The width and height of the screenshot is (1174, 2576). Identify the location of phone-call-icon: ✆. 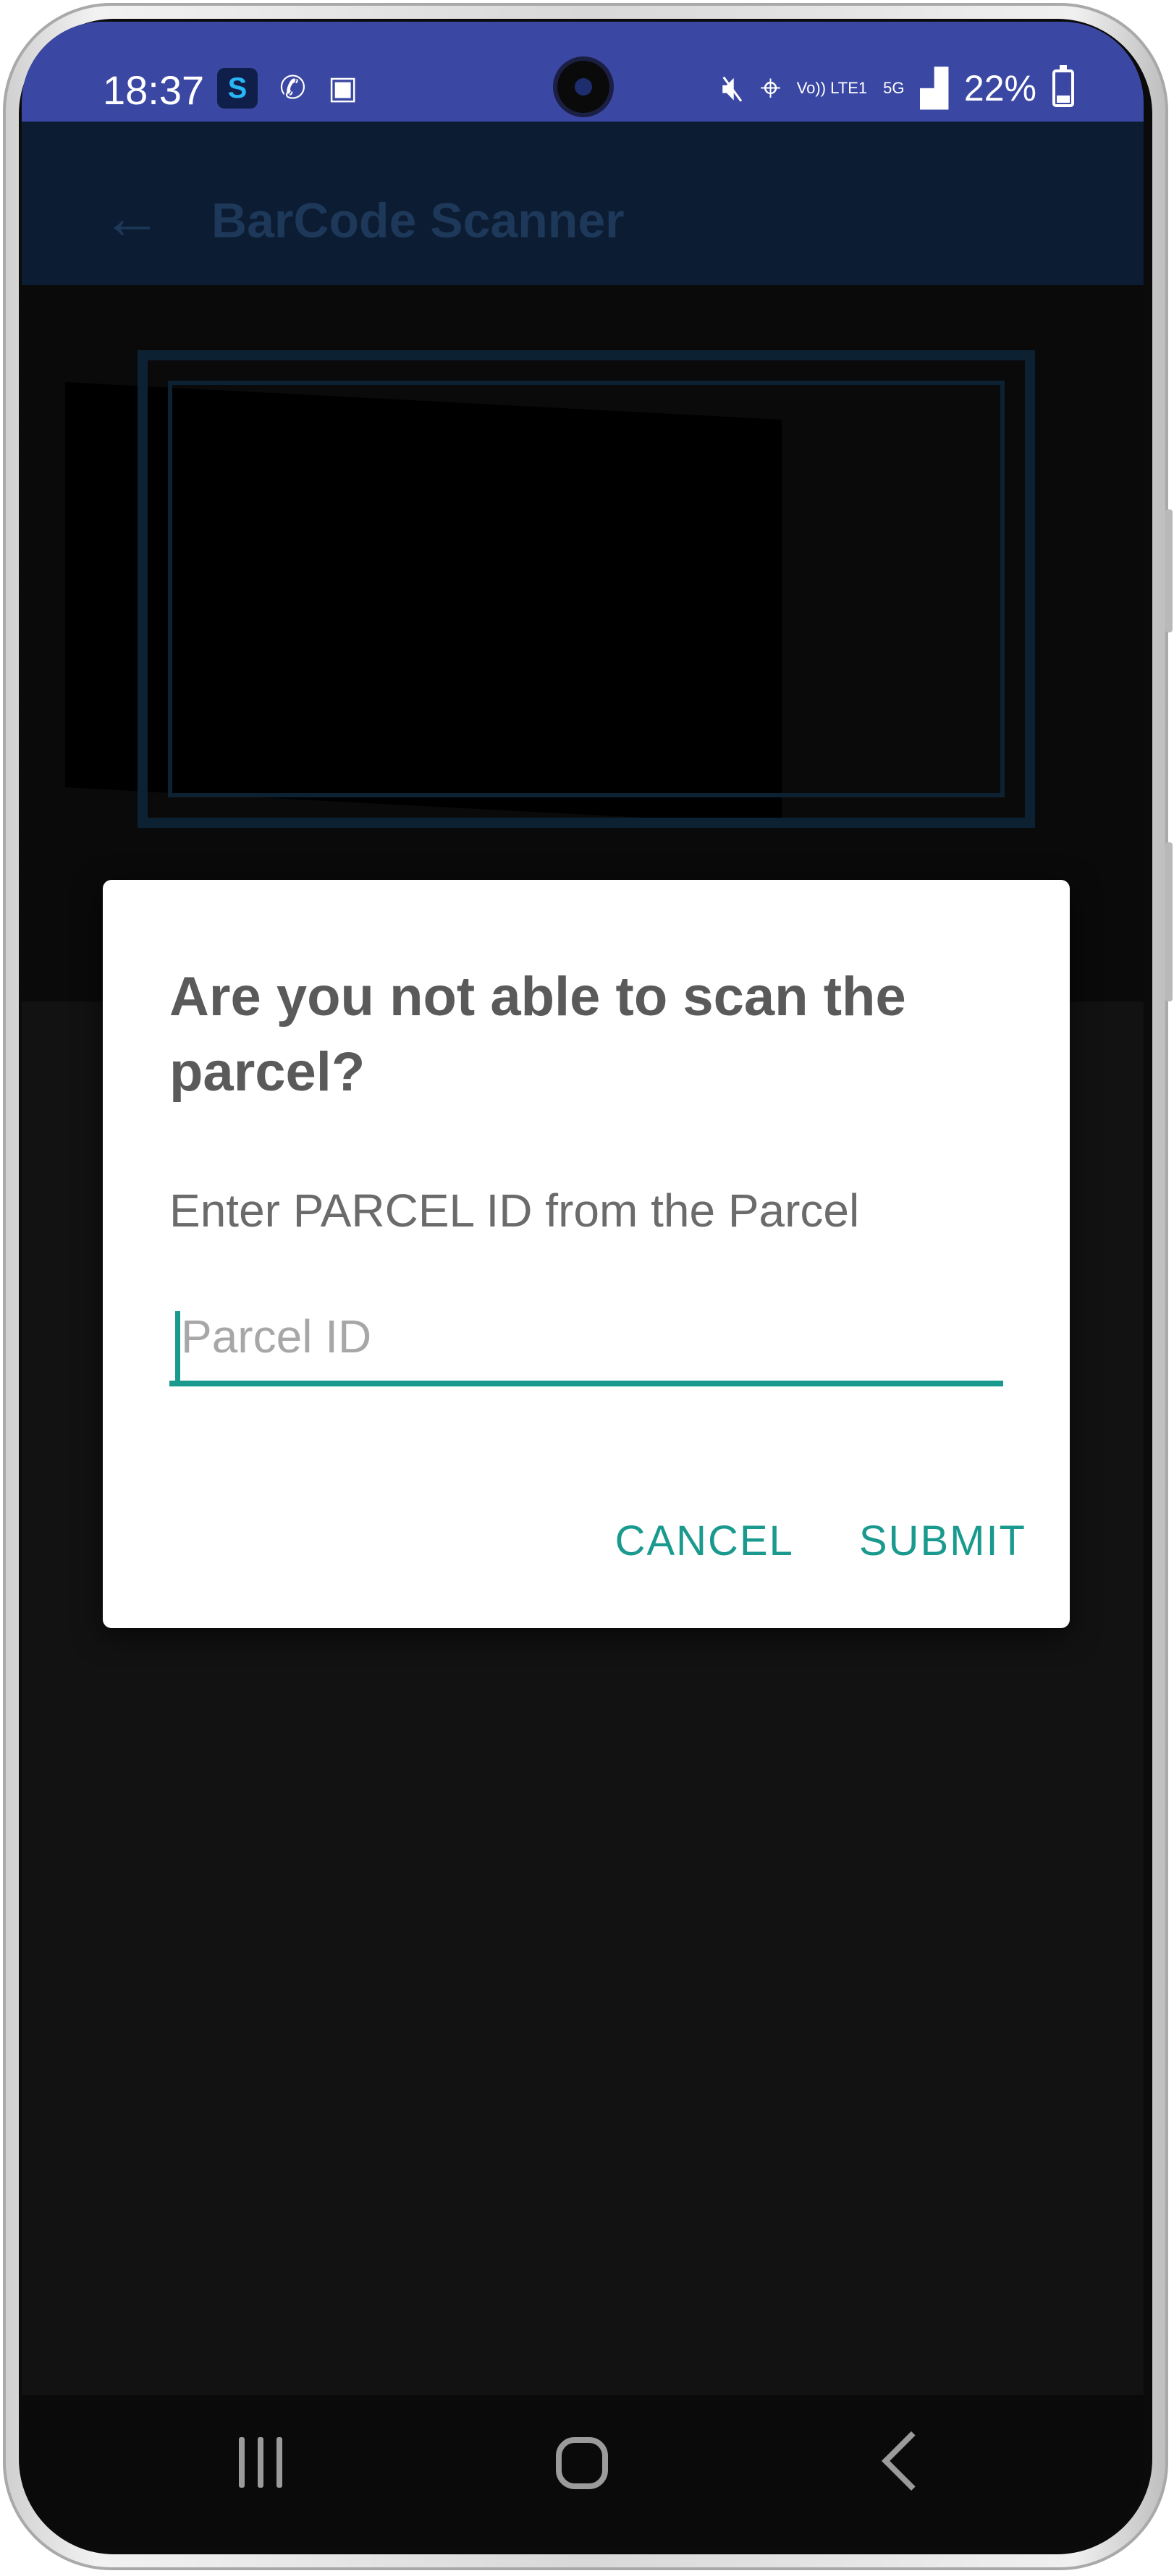
(292, 88).